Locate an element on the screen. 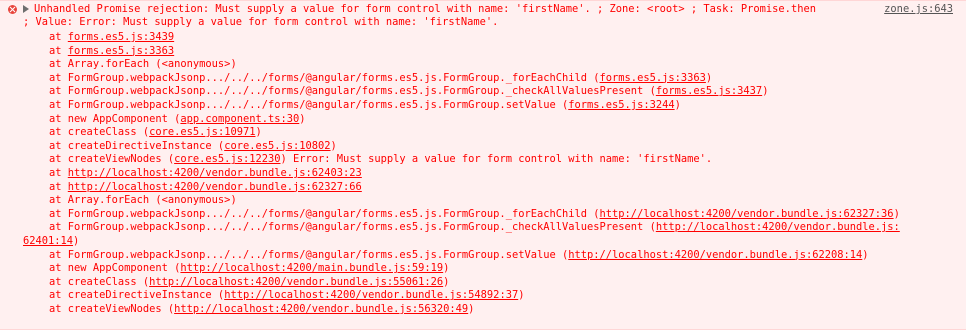 This screenshot has width=966, height=330. stack-frame-link: core.es5.js:10971 is located at coordinates (202, 132).